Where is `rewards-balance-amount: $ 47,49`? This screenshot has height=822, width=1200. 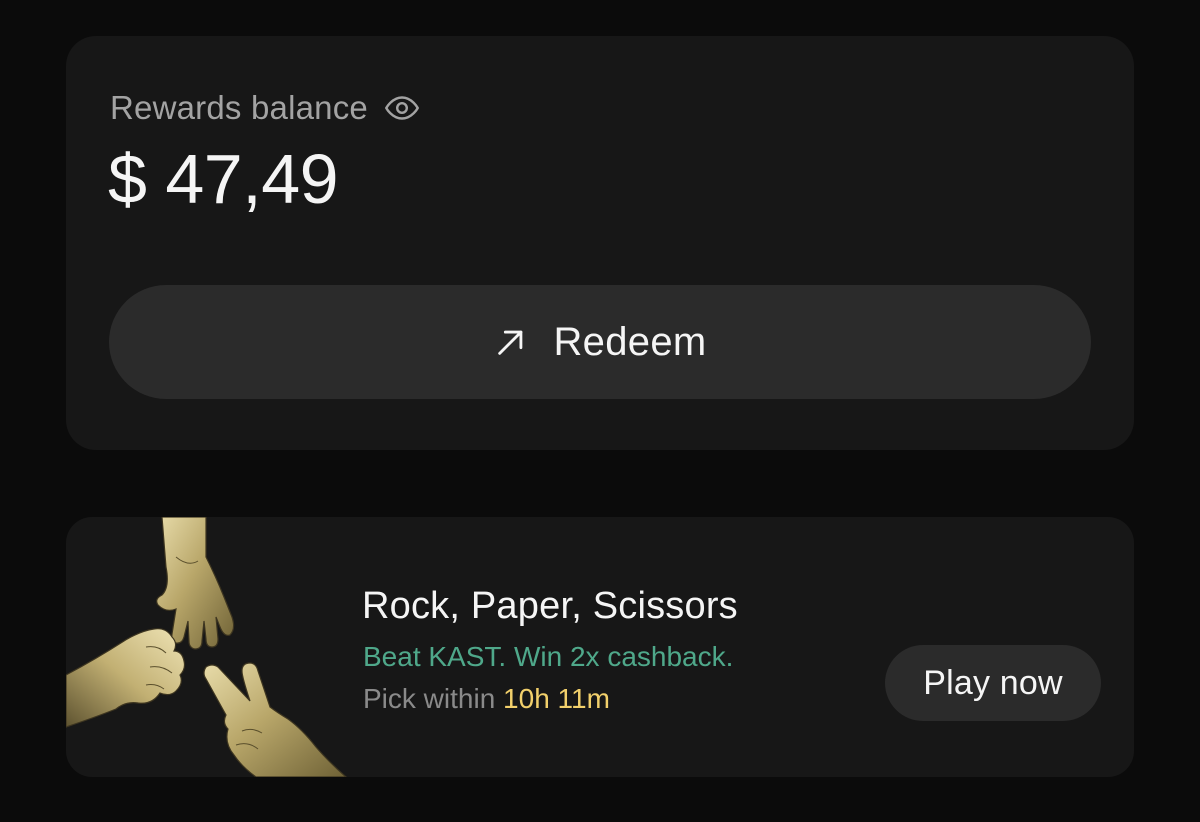
rewards-balance-amount: $ 47,49 is located at coordinates (223, 179).